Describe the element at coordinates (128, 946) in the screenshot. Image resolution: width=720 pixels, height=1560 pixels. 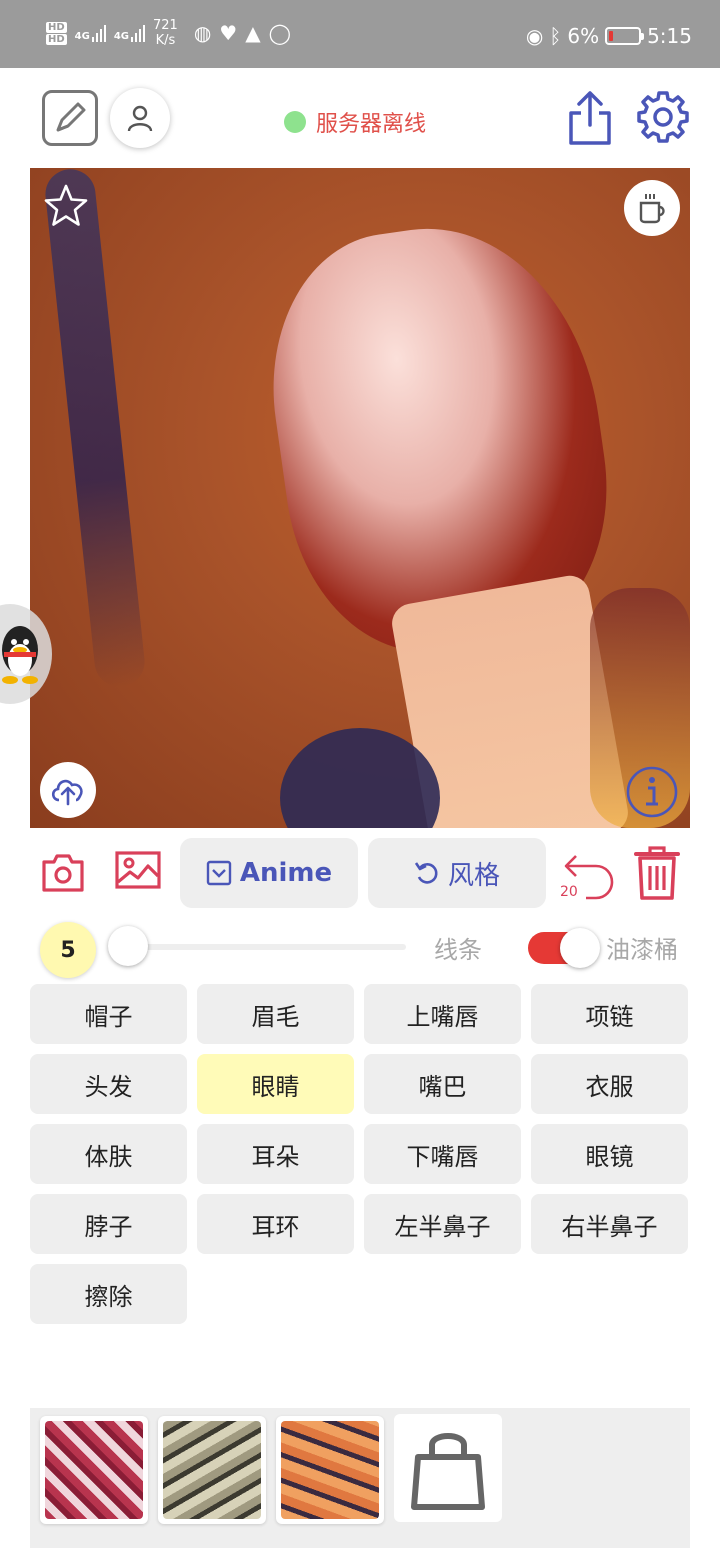
I see `slider-handle` at that location.